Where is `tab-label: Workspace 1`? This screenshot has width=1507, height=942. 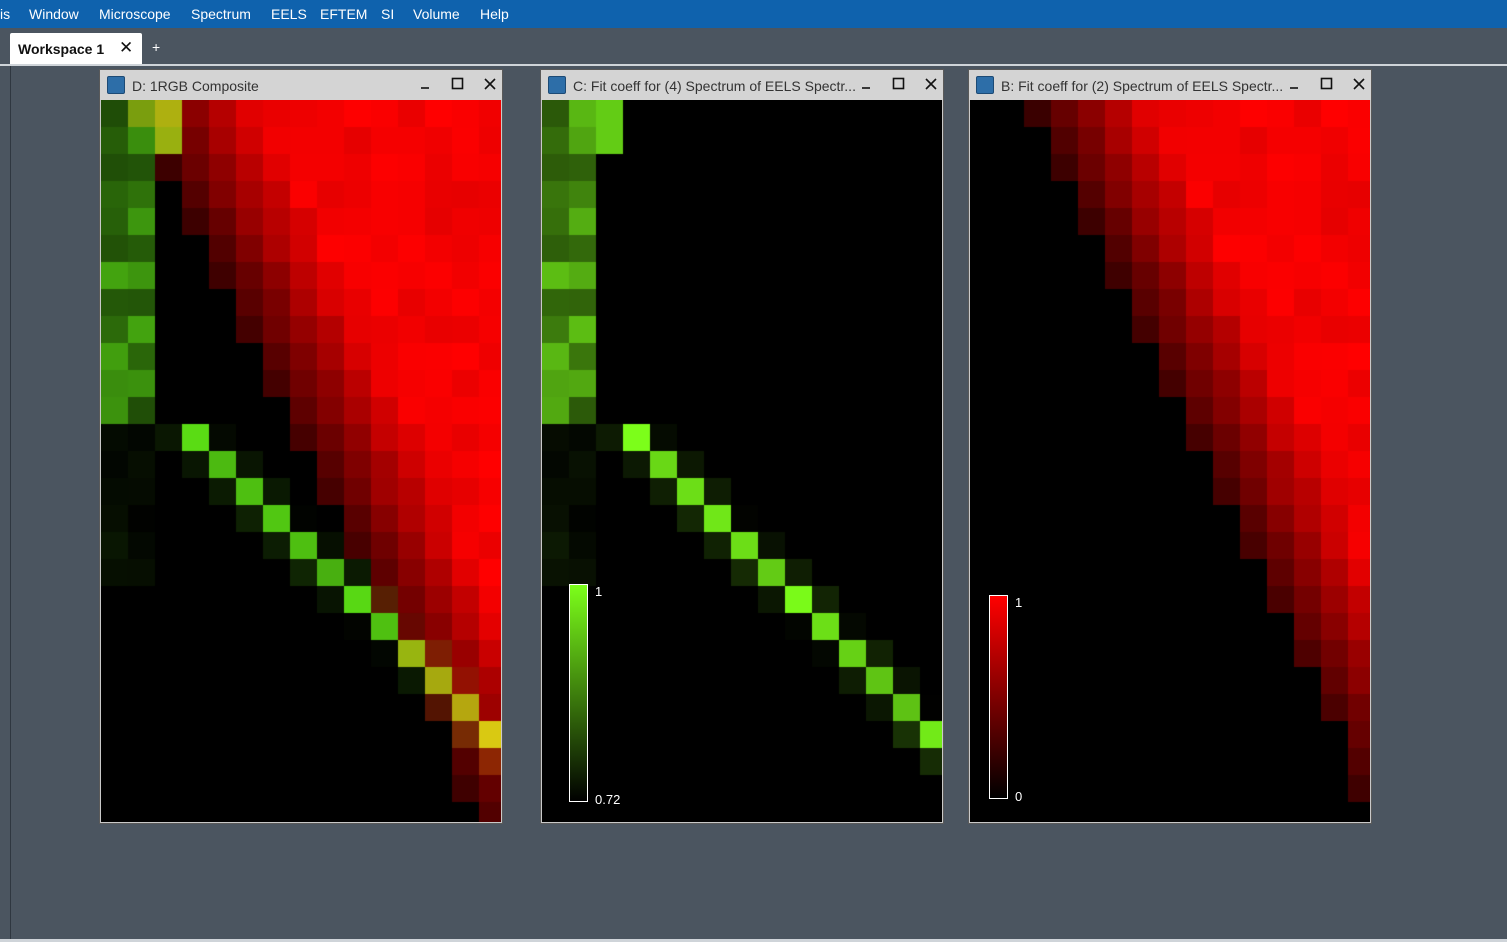 tab-label: Workspace 1 is located at coordinates (61, 49).